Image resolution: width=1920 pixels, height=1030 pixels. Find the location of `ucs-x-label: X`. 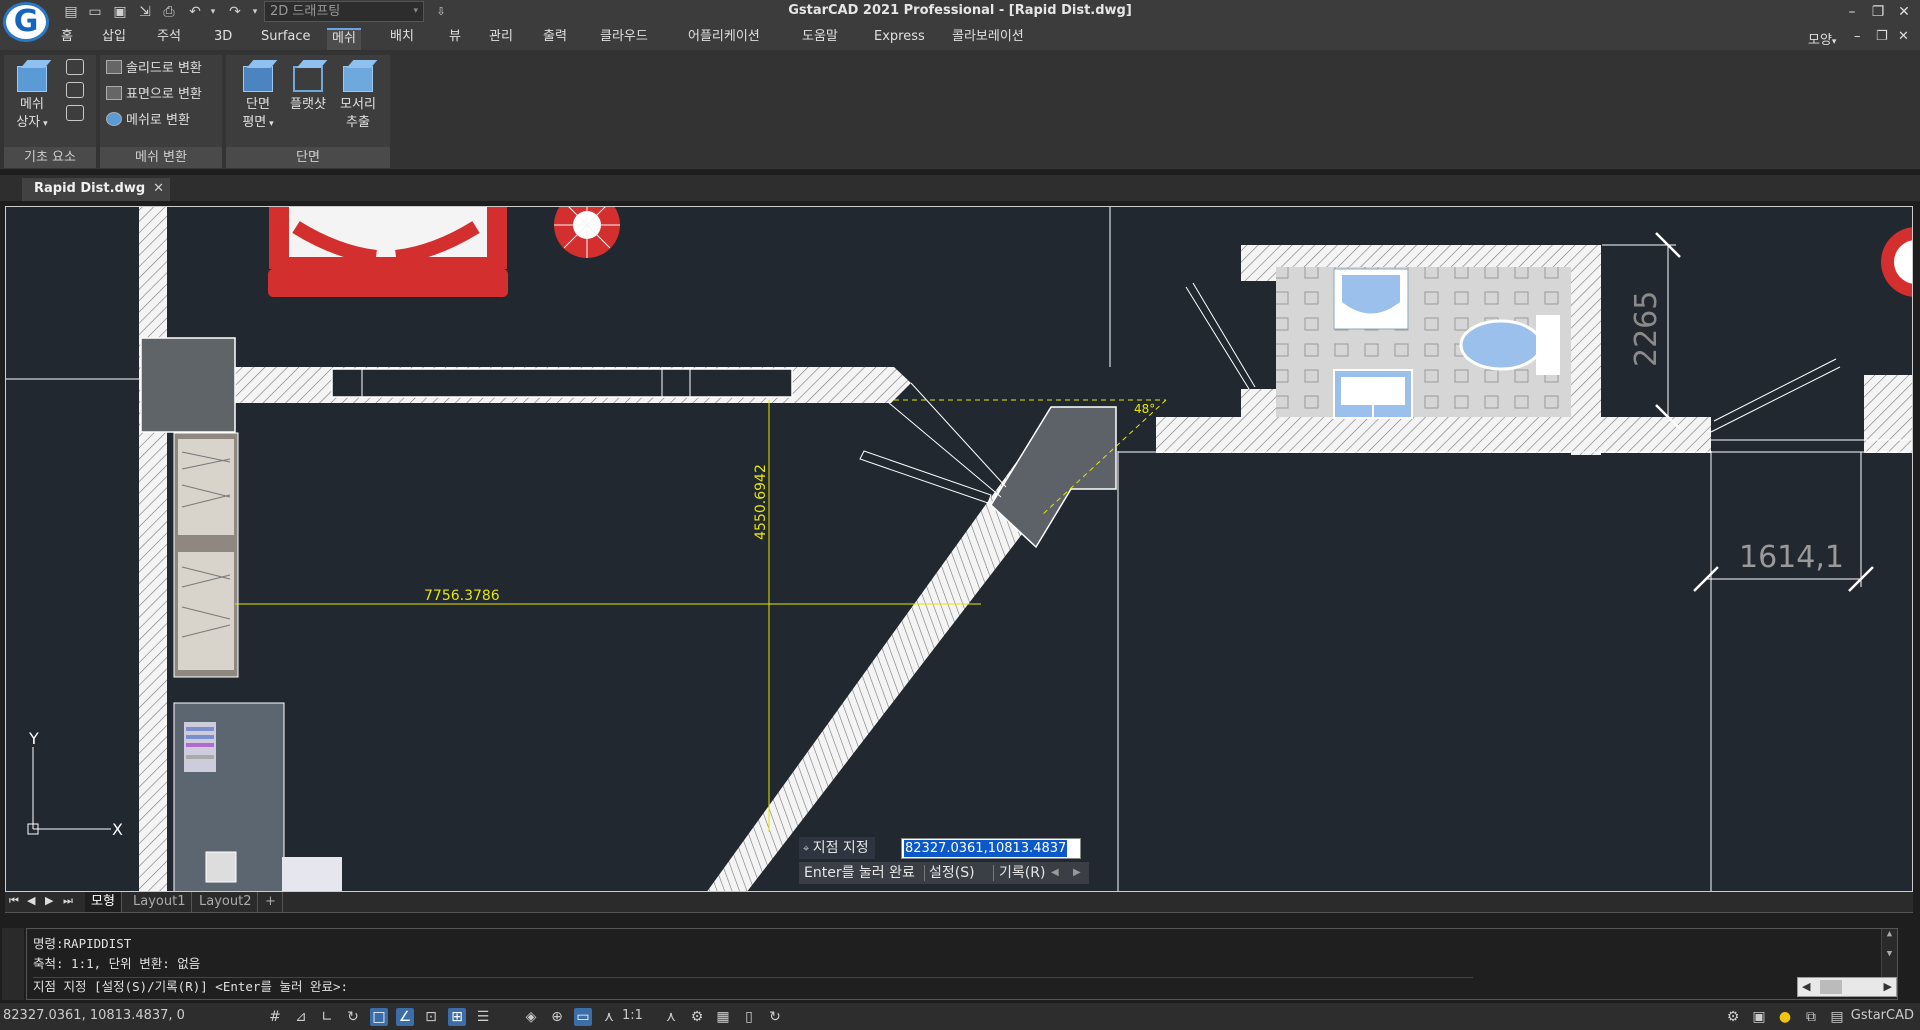

ucs-x-label: X is located at coordinates (117, 829).